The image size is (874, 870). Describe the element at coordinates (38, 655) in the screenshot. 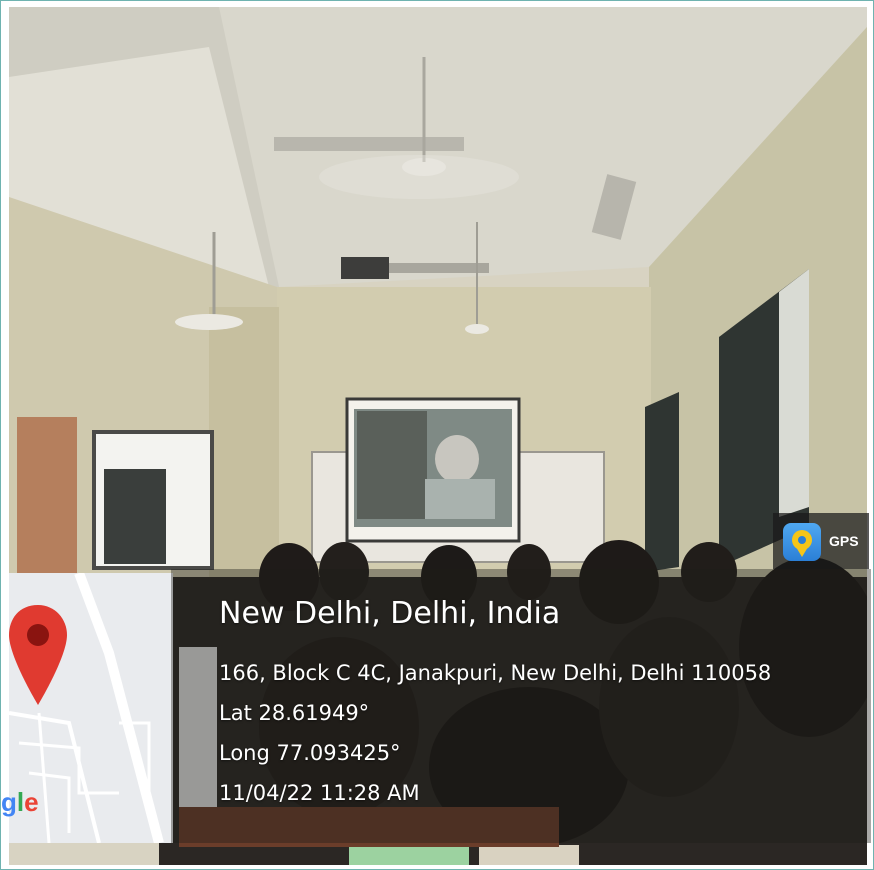

I see `map-pin-icon` at that location.